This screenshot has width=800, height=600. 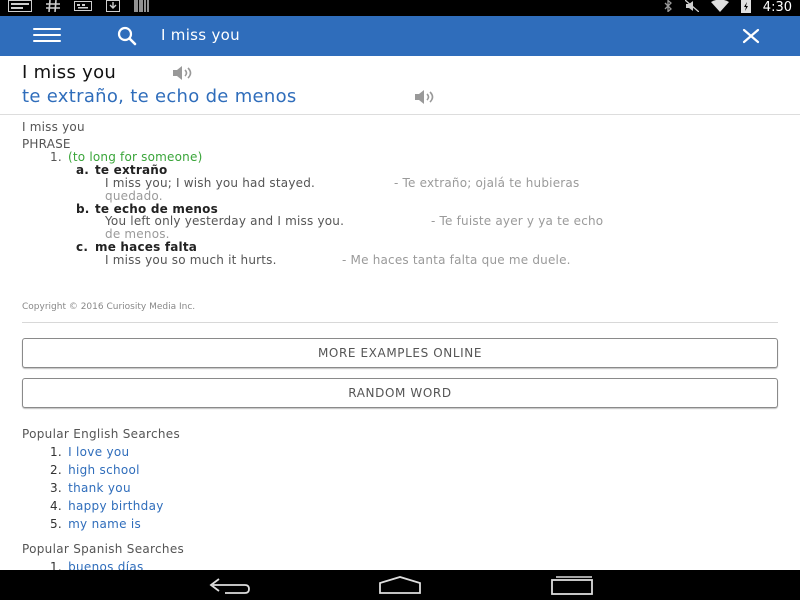 What do you see at coordinates (98, 452) in the screenshot?
I see `popular-search-link: I love you` at bounding box center [98, 452].